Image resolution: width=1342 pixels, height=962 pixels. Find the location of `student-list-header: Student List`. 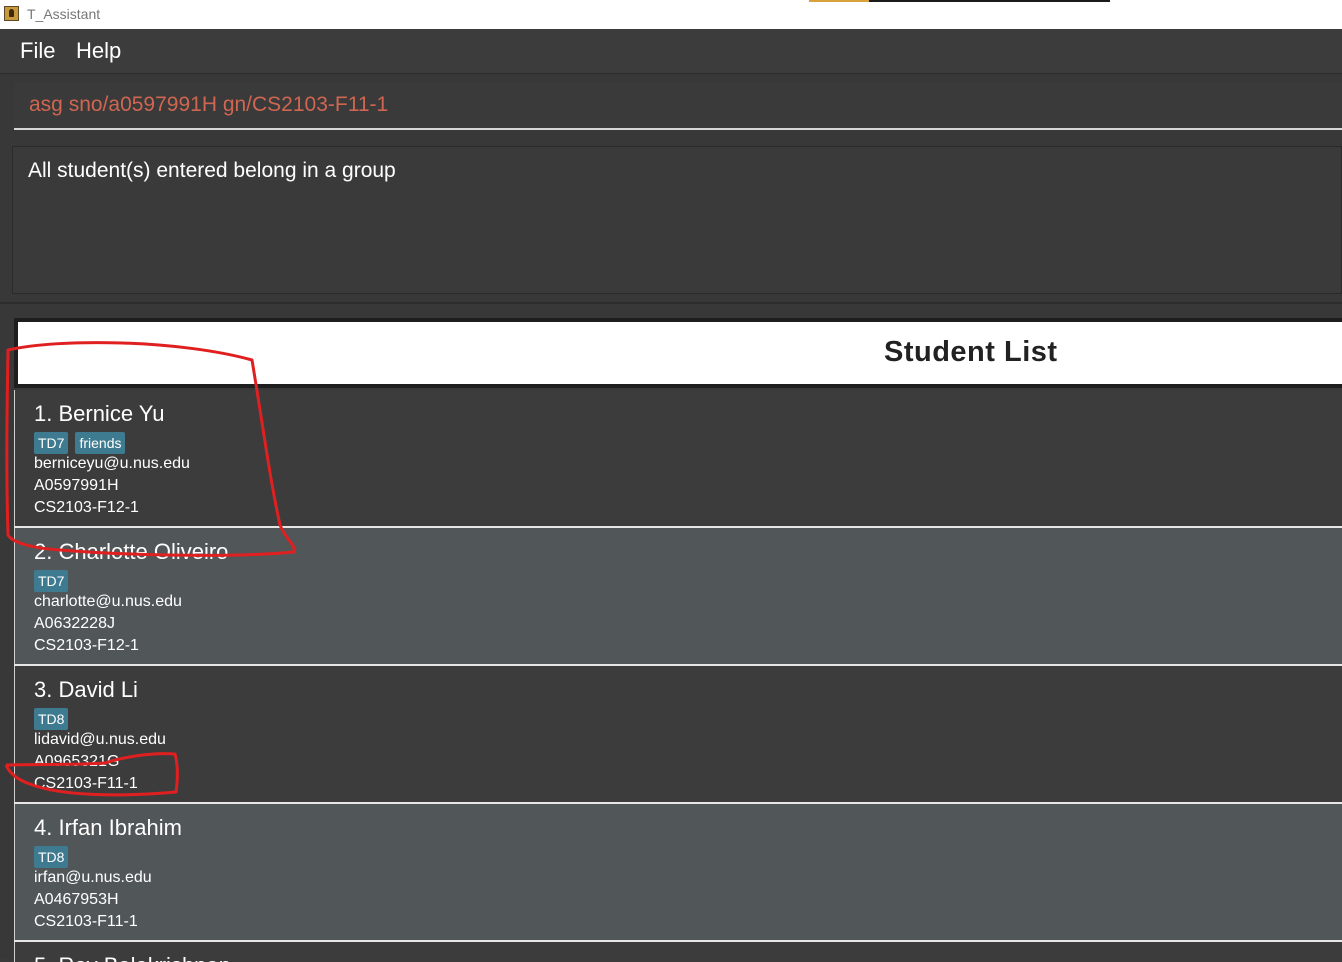

student-list-header: Student List is located at coordinates (678, 353).